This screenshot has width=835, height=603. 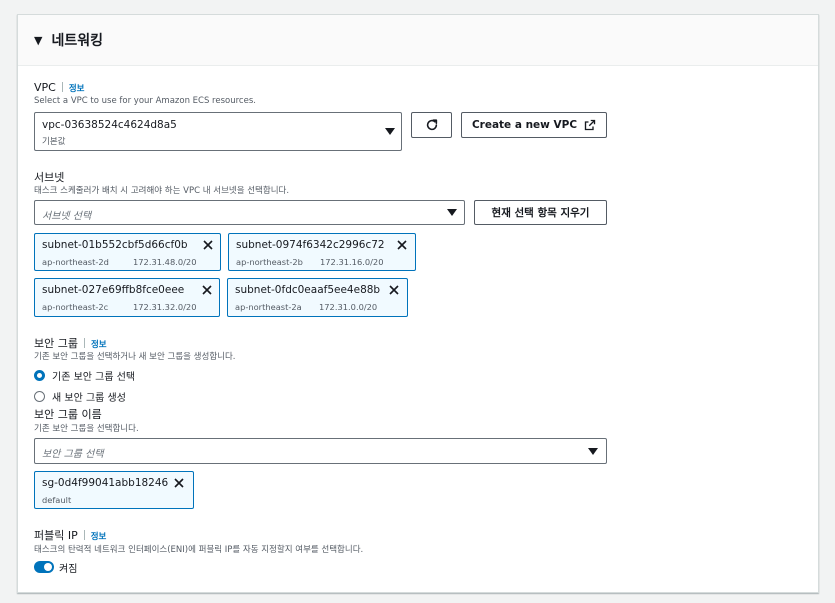 What do you see at coordinates (135, 357) in the screenshot?
I see `sg-description: 기존 보안 그룹을 선택하거나 새 보안 그룹을 생성합니다.` at bounding box center [135, 357].